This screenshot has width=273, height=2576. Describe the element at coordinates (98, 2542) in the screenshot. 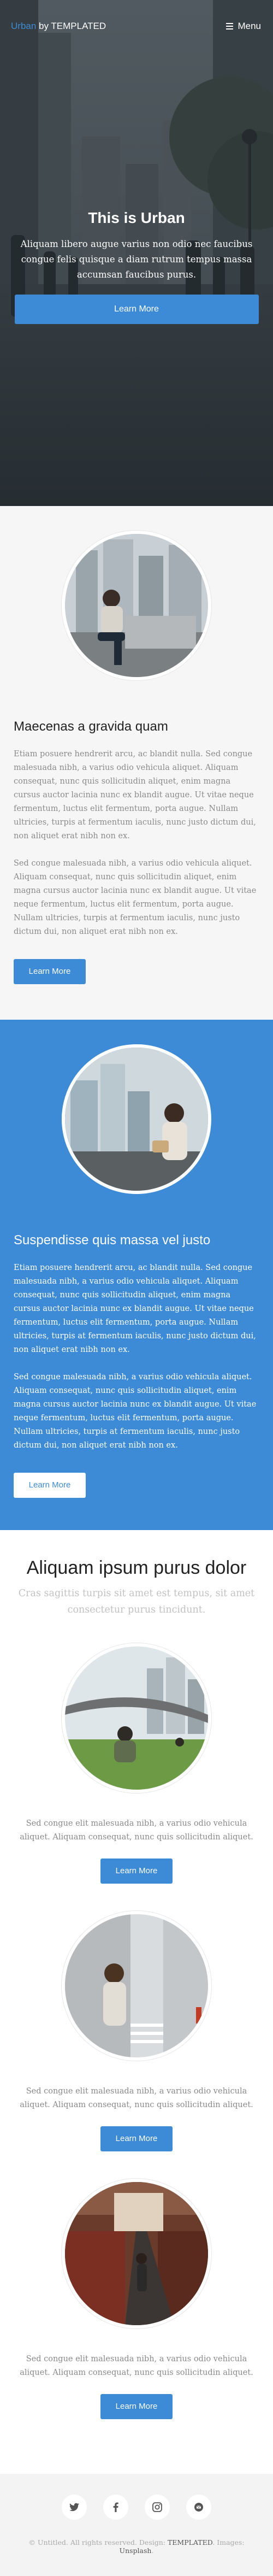

I see `copyright-prefix: © Untitled. All rights reserved. Design:` at that location.